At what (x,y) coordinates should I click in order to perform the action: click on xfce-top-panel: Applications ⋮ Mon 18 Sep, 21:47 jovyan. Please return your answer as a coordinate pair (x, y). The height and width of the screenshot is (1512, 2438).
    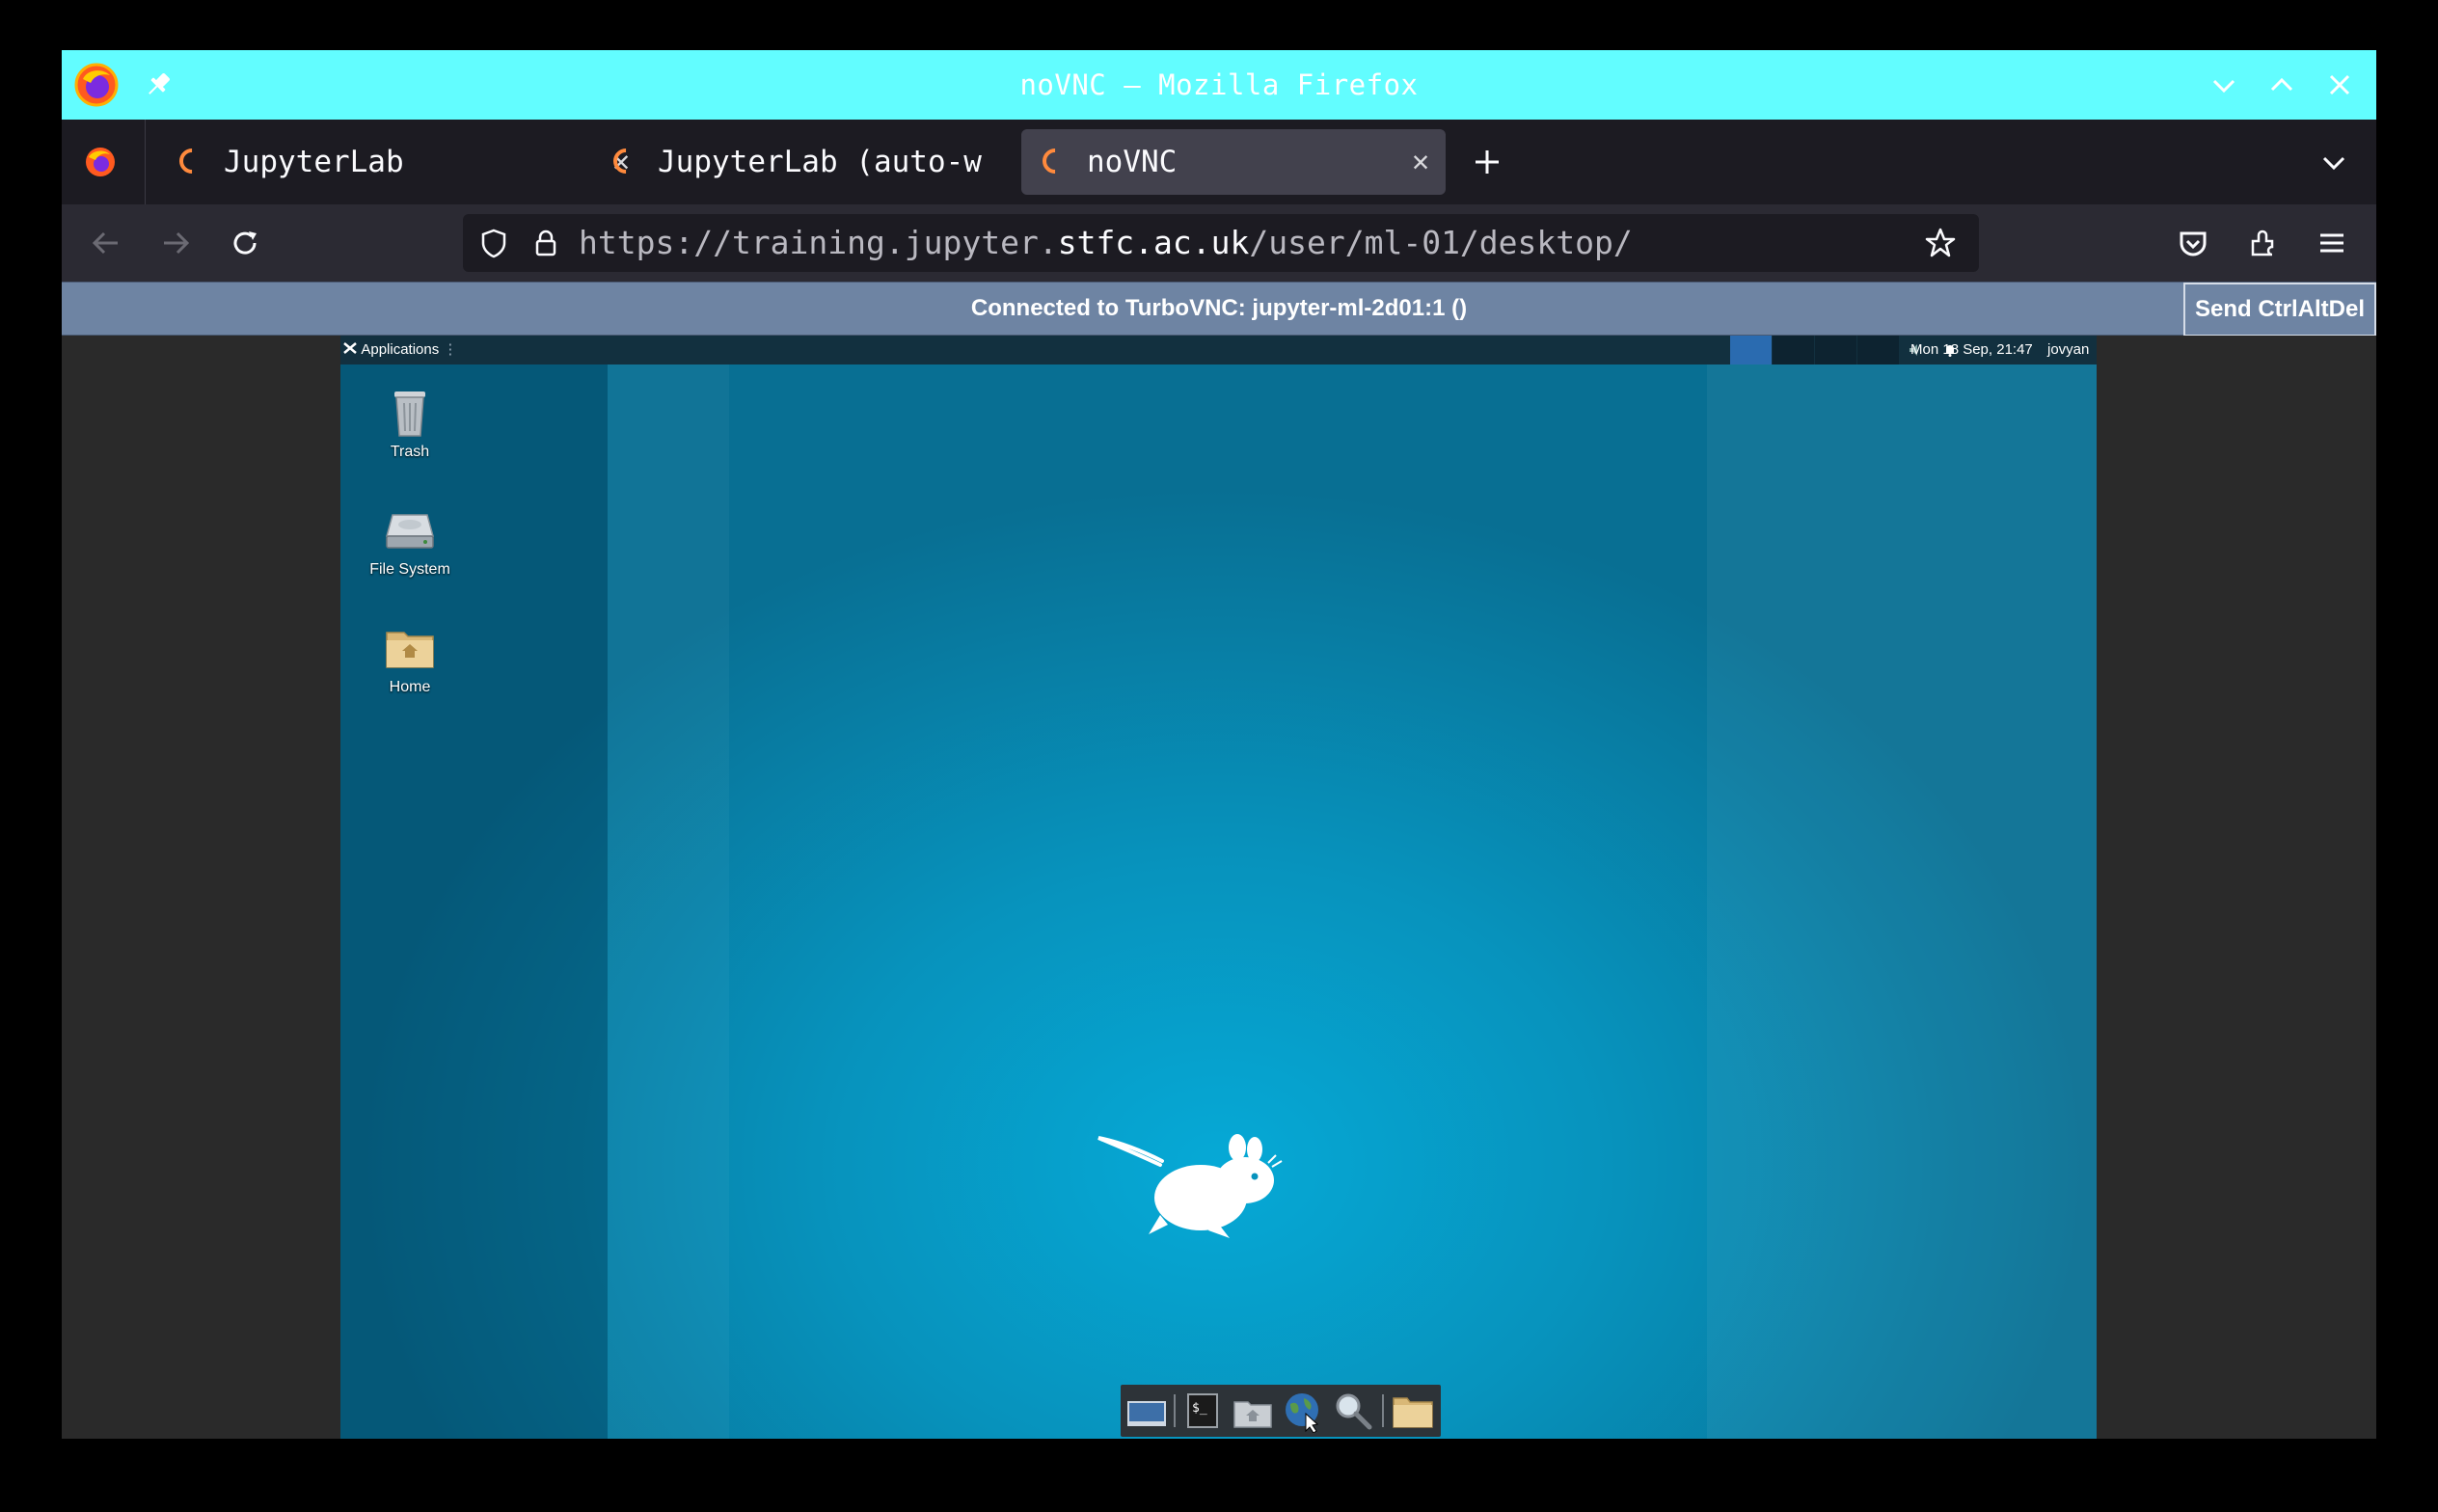
    Looking at the image, I should click on (1218, 350).